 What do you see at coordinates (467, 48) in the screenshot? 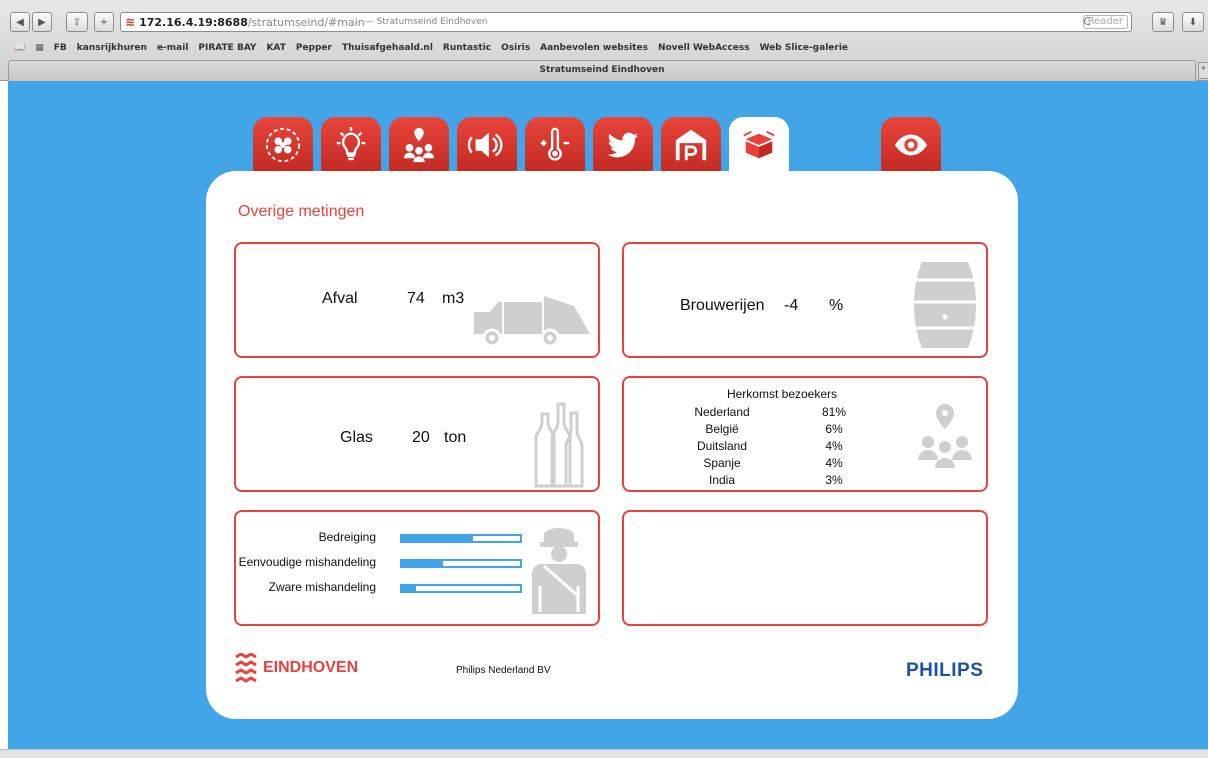
I see `bookmark-item: Runtastic` at bounding box center [467, 48].